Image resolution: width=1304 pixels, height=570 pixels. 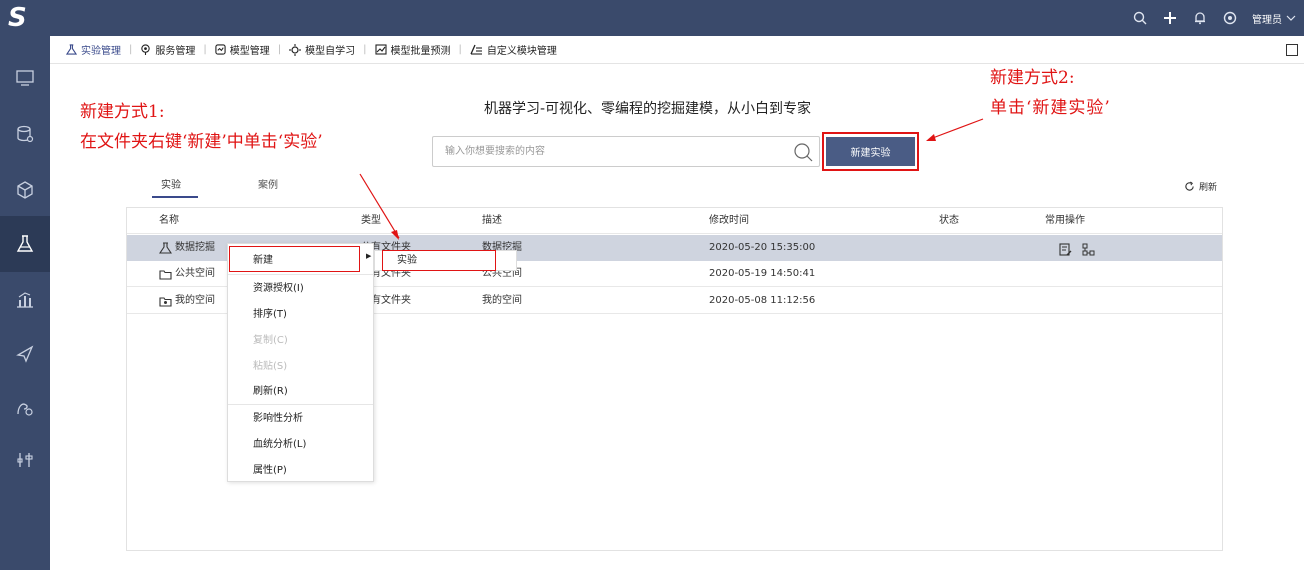 What do you see at coordinates (492, 221) in the screenshot?
I see `column-header-description: 描述` at bounding box center [492, 221].